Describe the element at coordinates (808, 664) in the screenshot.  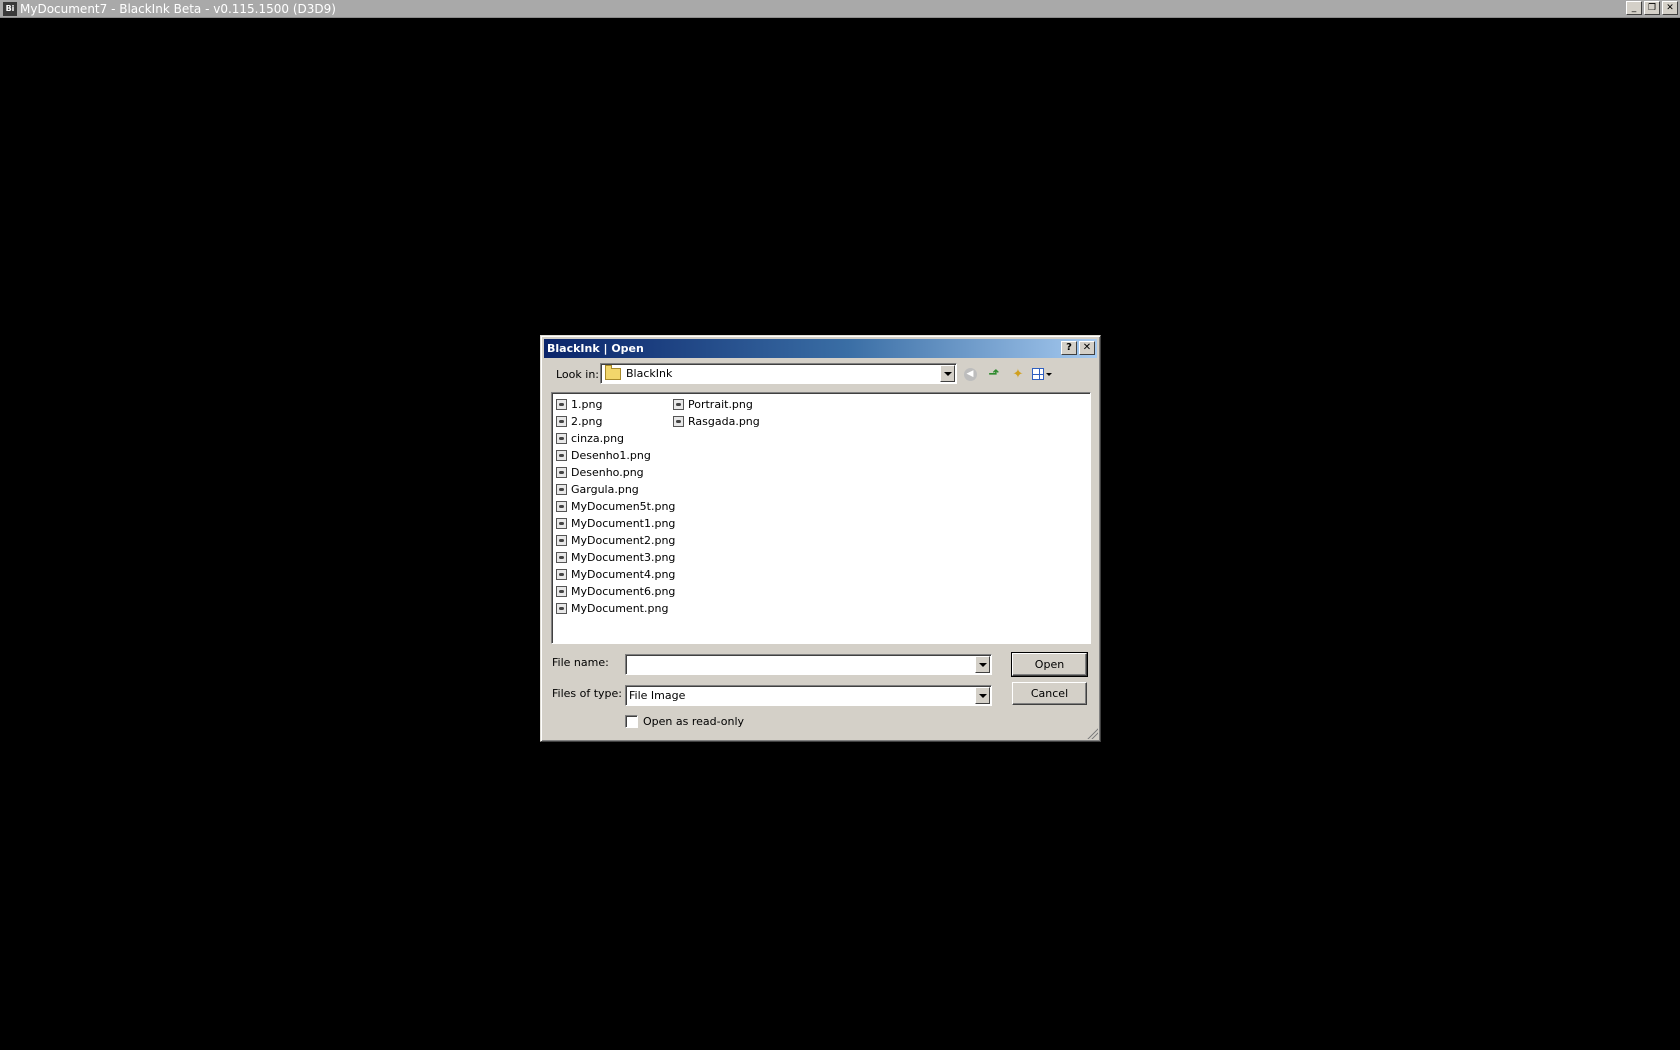
I see `file-name-field` at that location.